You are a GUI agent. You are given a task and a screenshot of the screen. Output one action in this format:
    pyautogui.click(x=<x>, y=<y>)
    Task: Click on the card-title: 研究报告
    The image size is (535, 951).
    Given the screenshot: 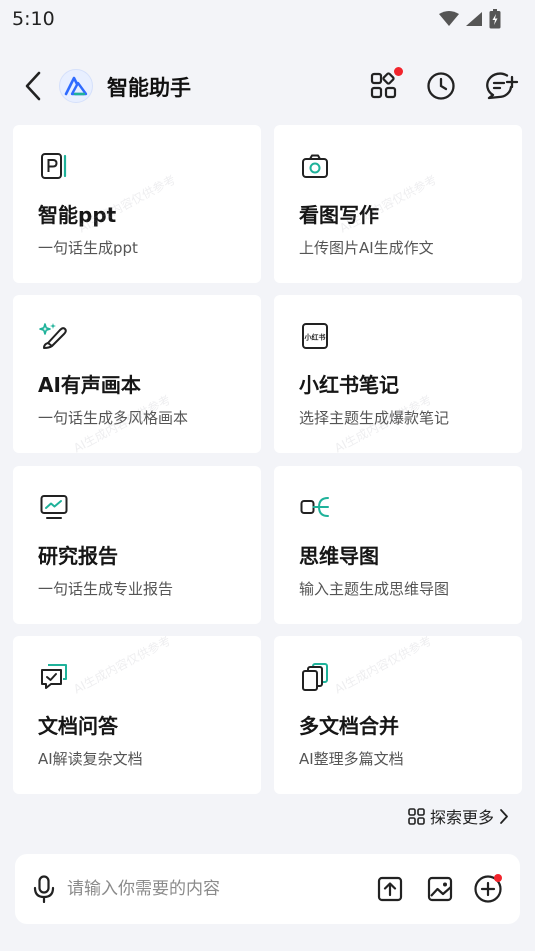 What is the action you would take?
    pyautogui.click(x=78, y=556)
    